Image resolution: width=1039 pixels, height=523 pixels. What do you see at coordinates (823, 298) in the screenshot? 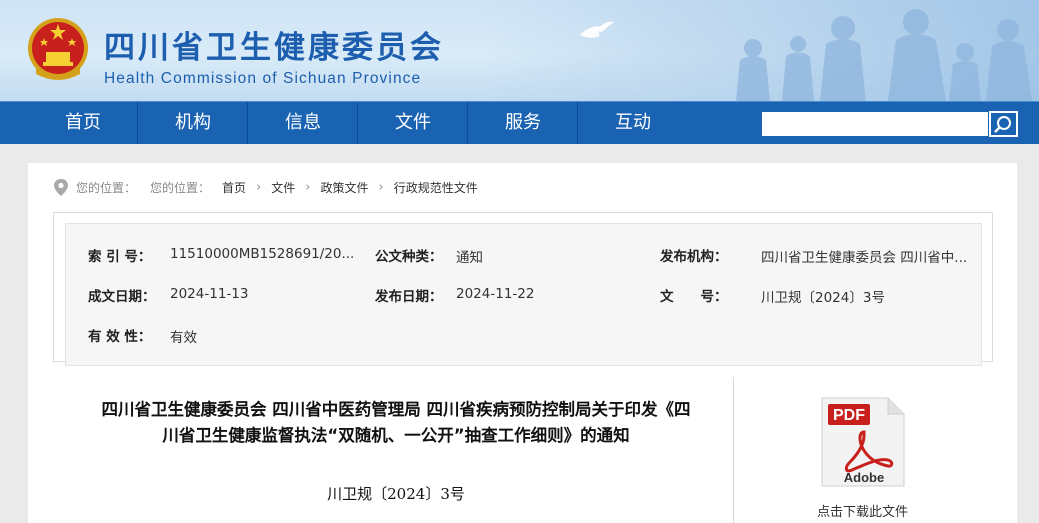
I see `doc-number-value: 川卫规〔2024〕3号` at bounding box center [823, 298].